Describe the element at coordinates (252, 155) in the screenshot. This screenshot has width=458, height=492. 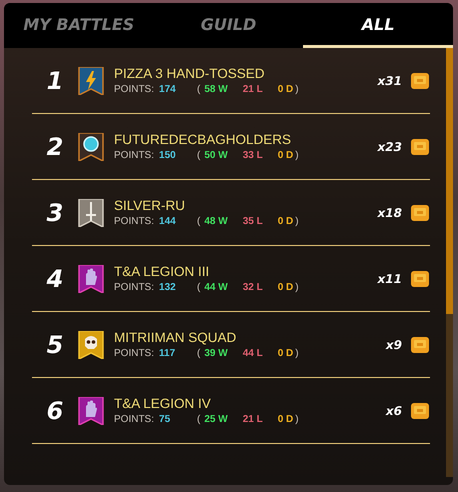
I see `losses-count: 33 L` at that location.